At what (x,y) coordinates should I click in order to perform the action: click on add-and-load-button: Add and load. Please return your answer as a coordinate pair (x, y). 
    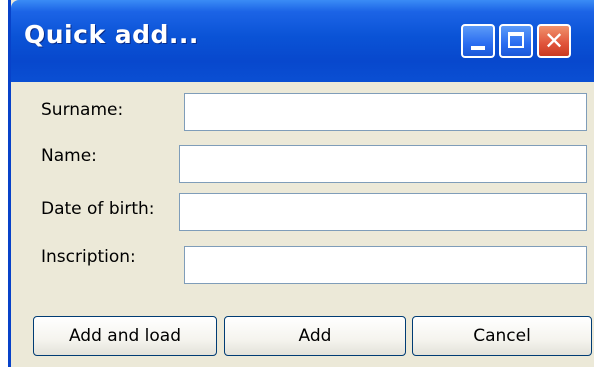
    Looking at the image, I should click on (125, 336).